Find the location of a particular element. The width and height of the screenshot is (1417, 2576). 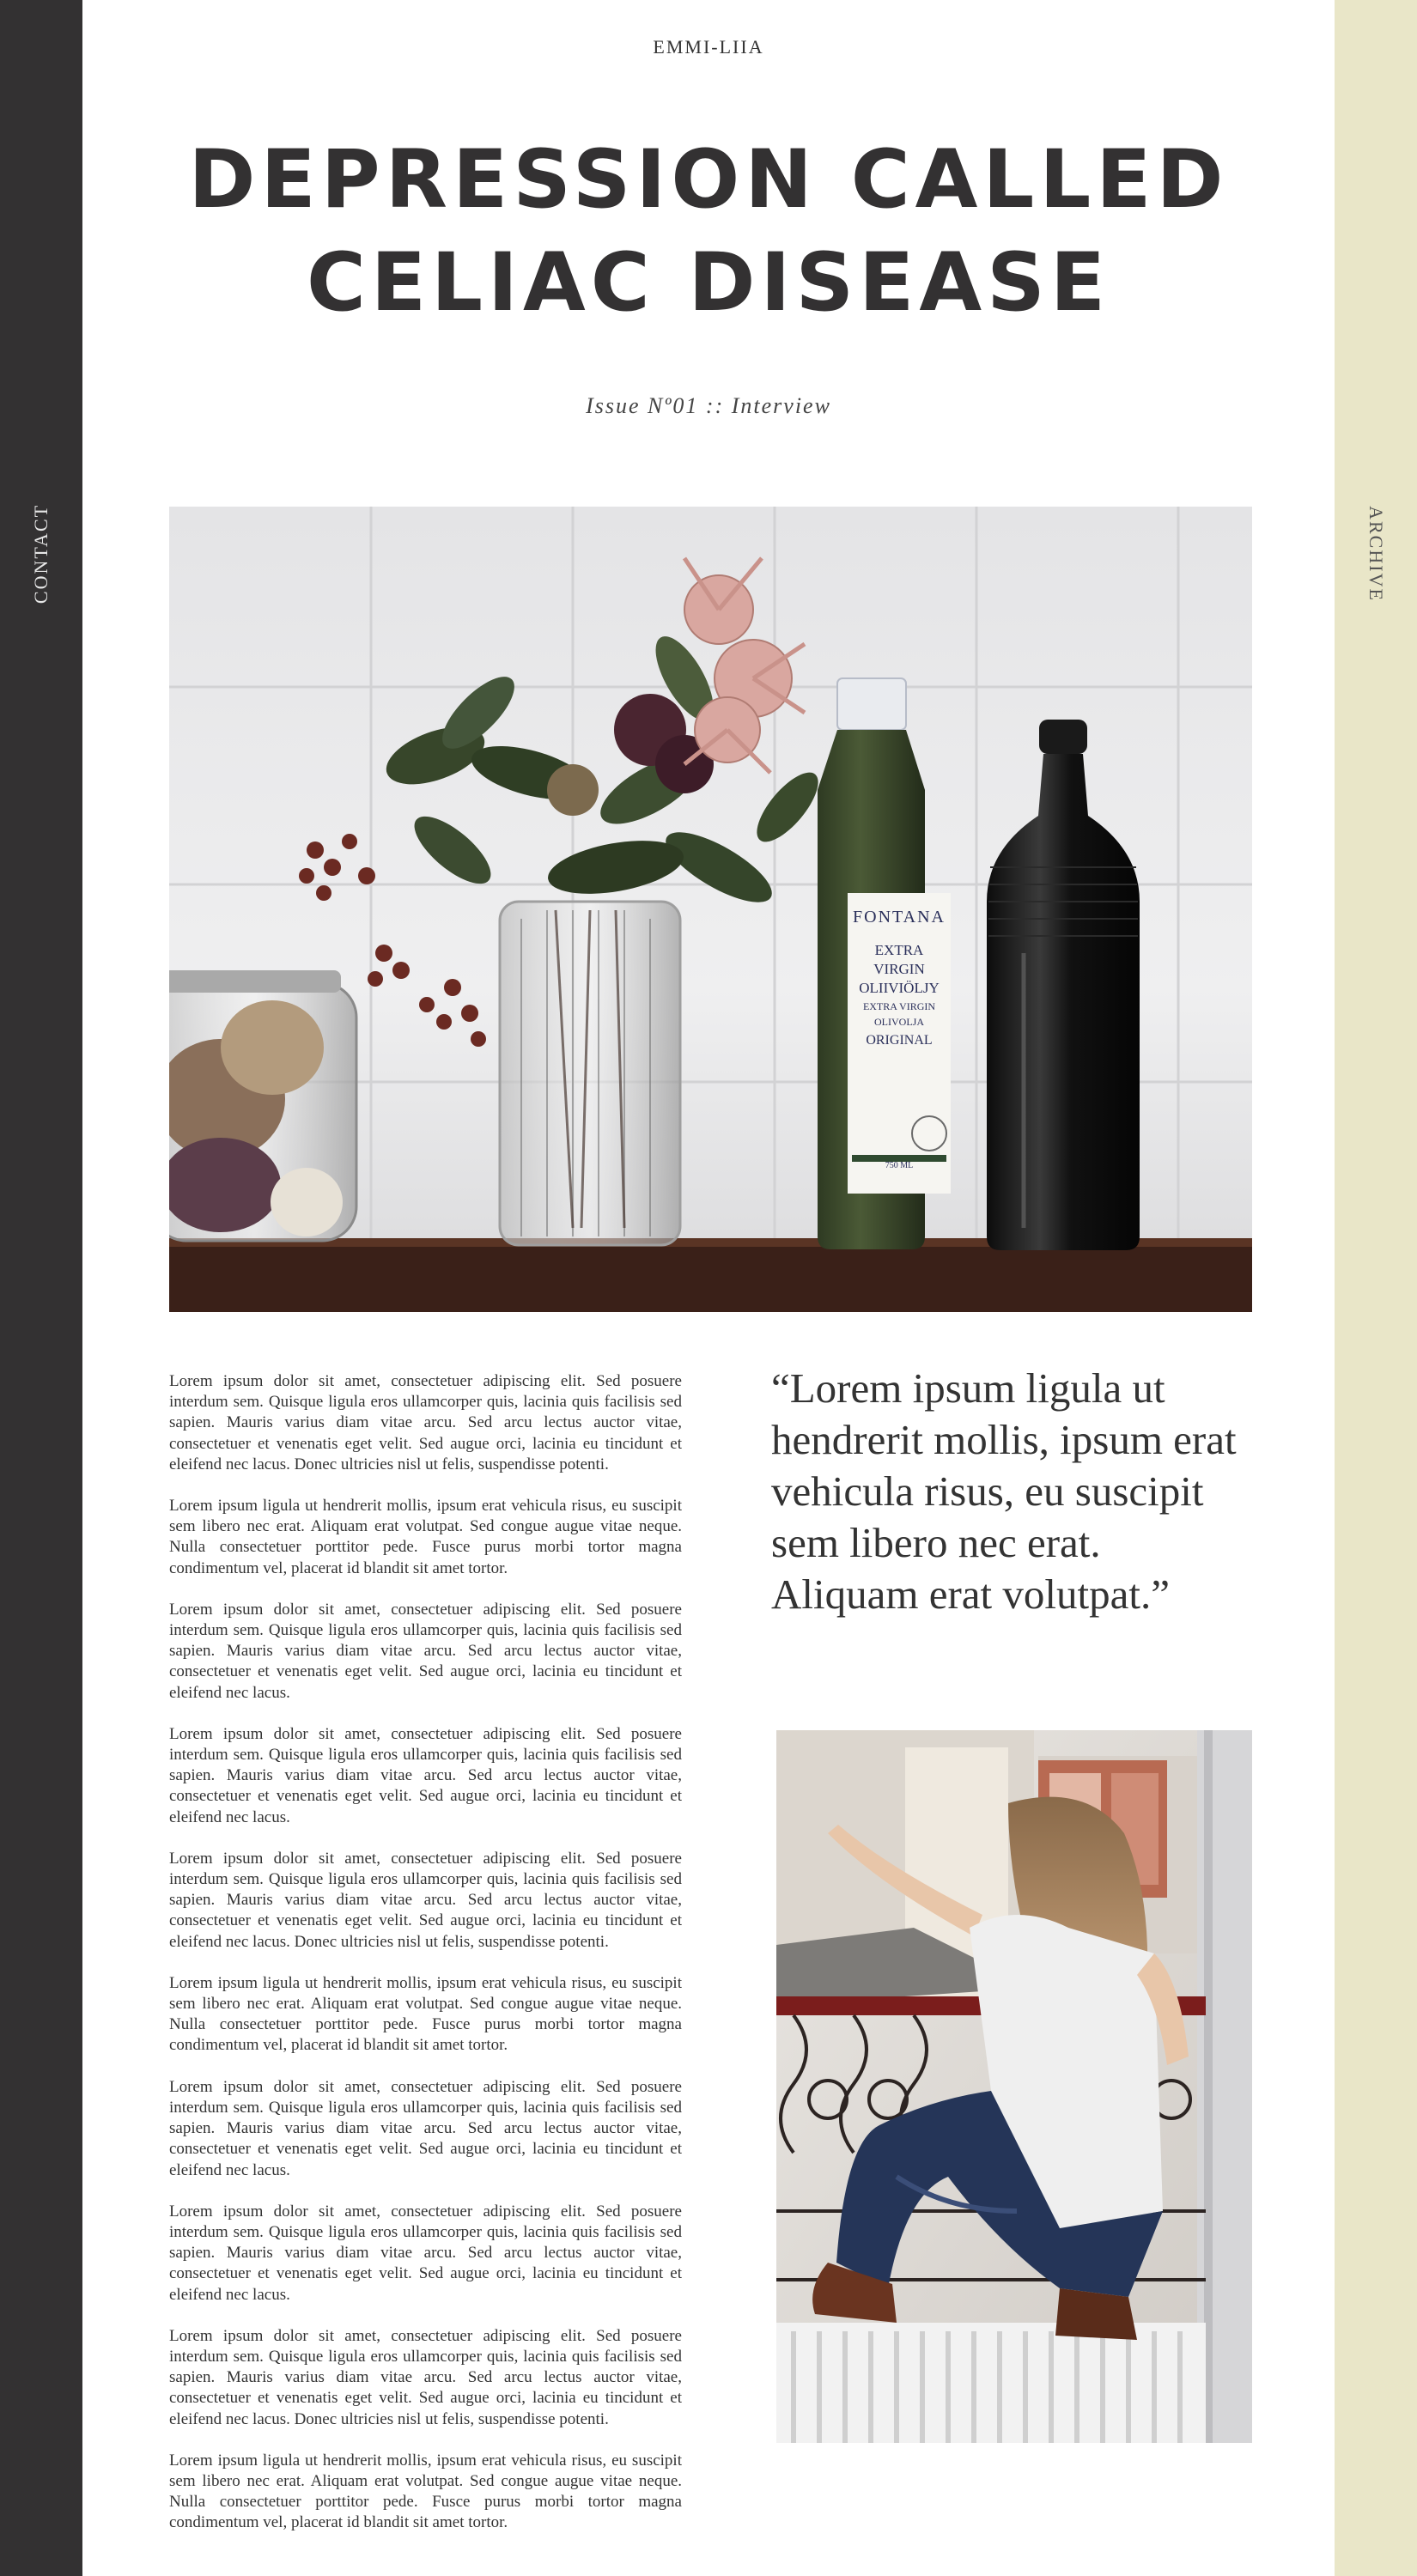

svg-text: 750 ML is located at coordinates (899, 1166).